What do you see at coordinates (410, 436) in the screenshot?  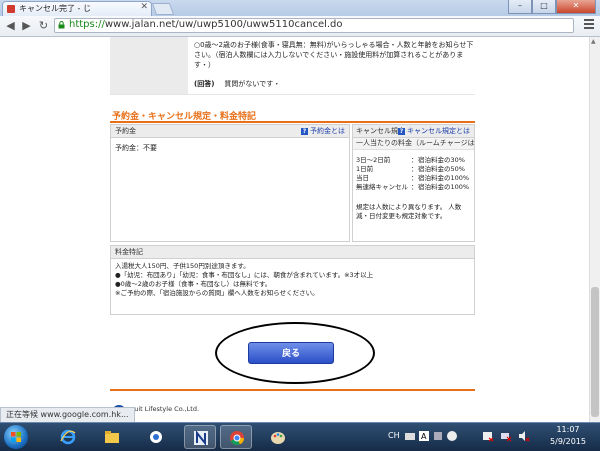 I see `keyboard-icon` at bounding box center [410, 436].